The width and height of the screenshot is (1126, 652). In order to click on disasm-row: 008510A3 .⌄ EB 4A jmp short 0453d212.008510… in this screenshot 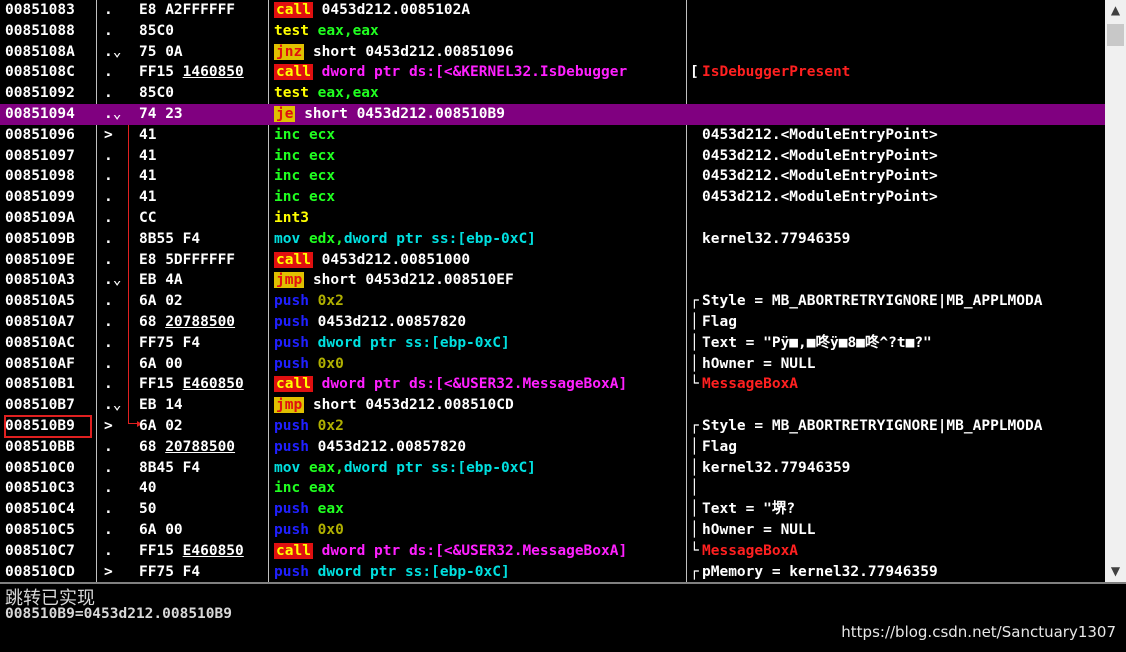, I will do `click(552, 280)`.